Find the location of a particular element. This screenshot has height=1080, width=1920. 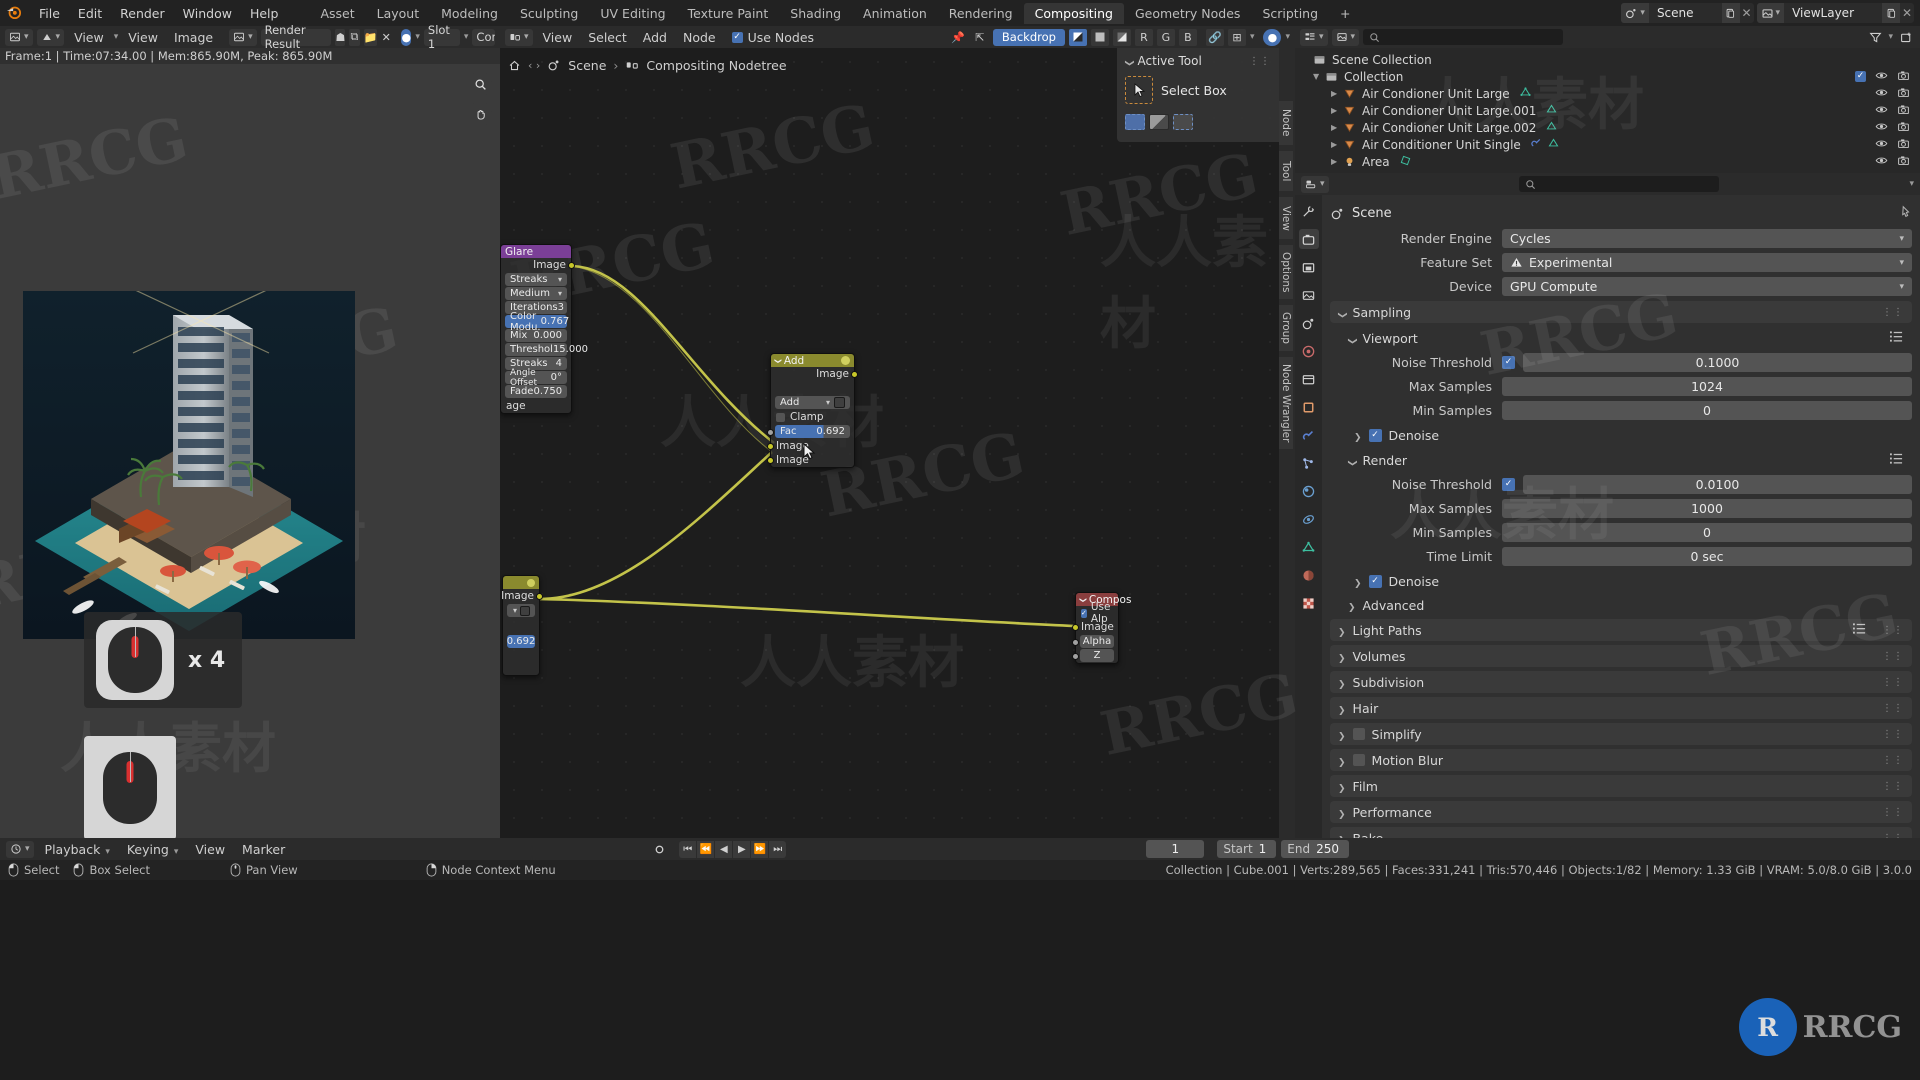

active-tool-card: Select Box is located at coordinates (1198, 90).